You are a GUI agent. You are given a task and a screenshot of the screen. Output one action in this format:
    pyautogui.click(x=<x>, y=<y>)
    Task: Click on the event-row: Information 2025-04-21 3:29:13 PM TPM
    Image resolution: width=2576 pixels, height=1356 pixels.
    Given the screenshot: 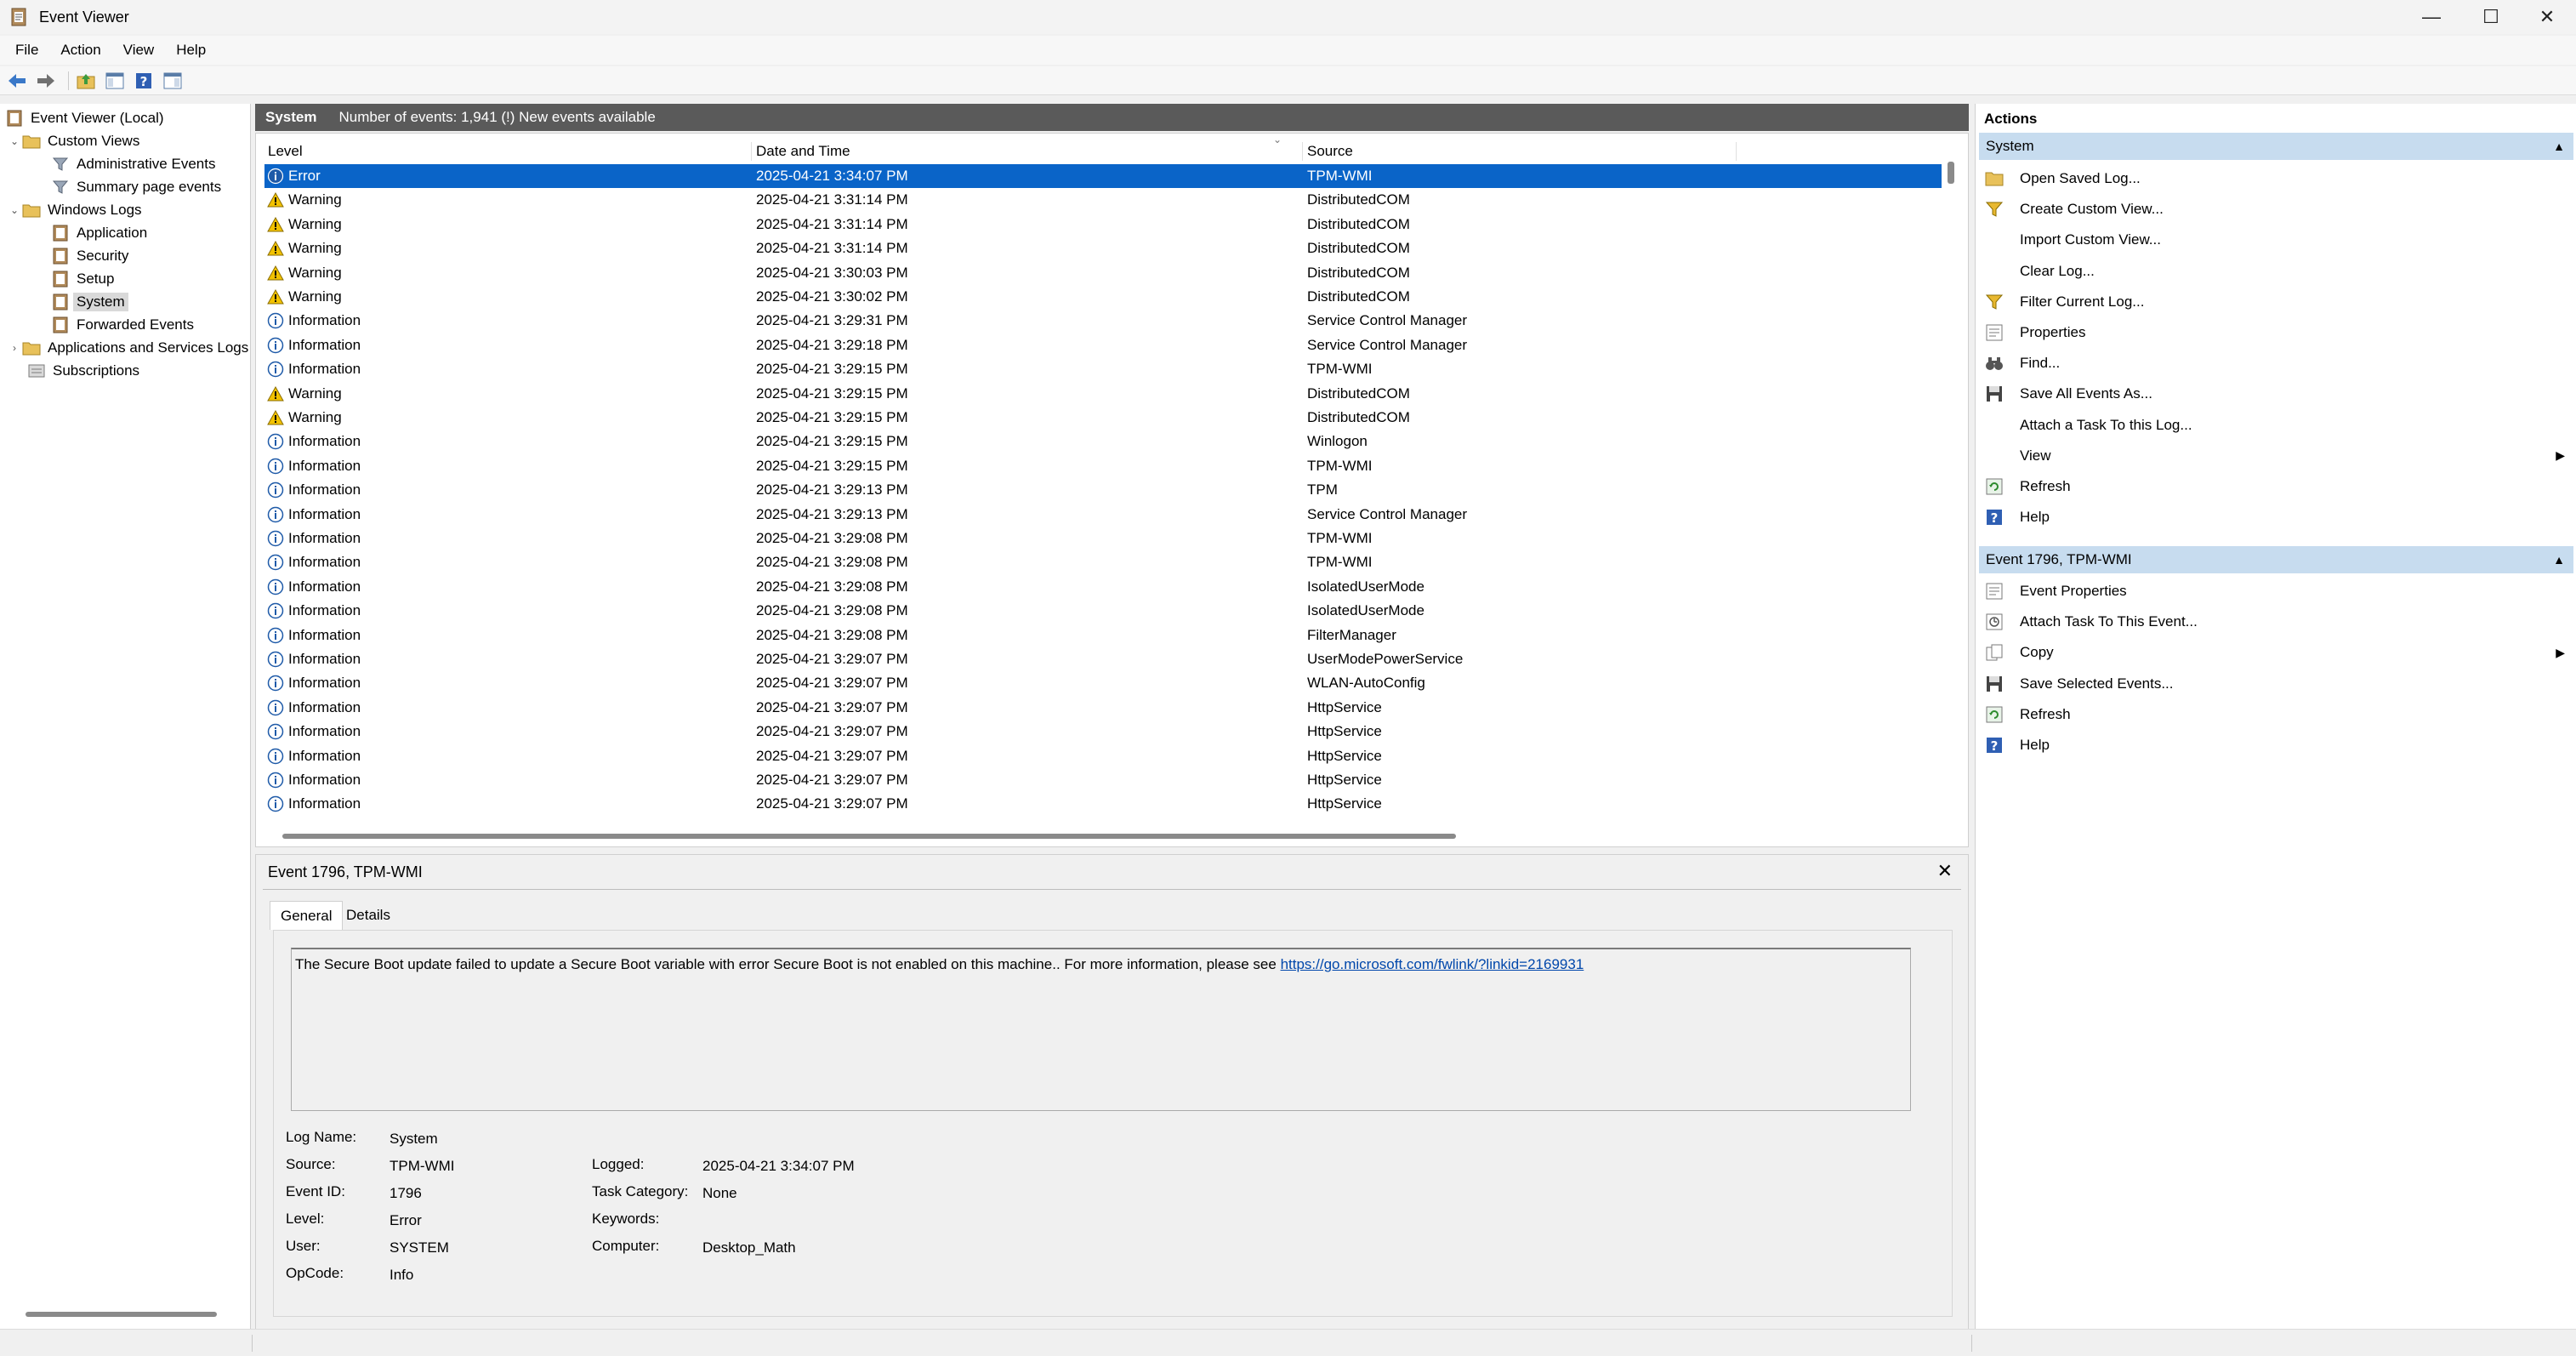 What is the action you would take?
    pyautogui.click(x=1103, y=490)
    